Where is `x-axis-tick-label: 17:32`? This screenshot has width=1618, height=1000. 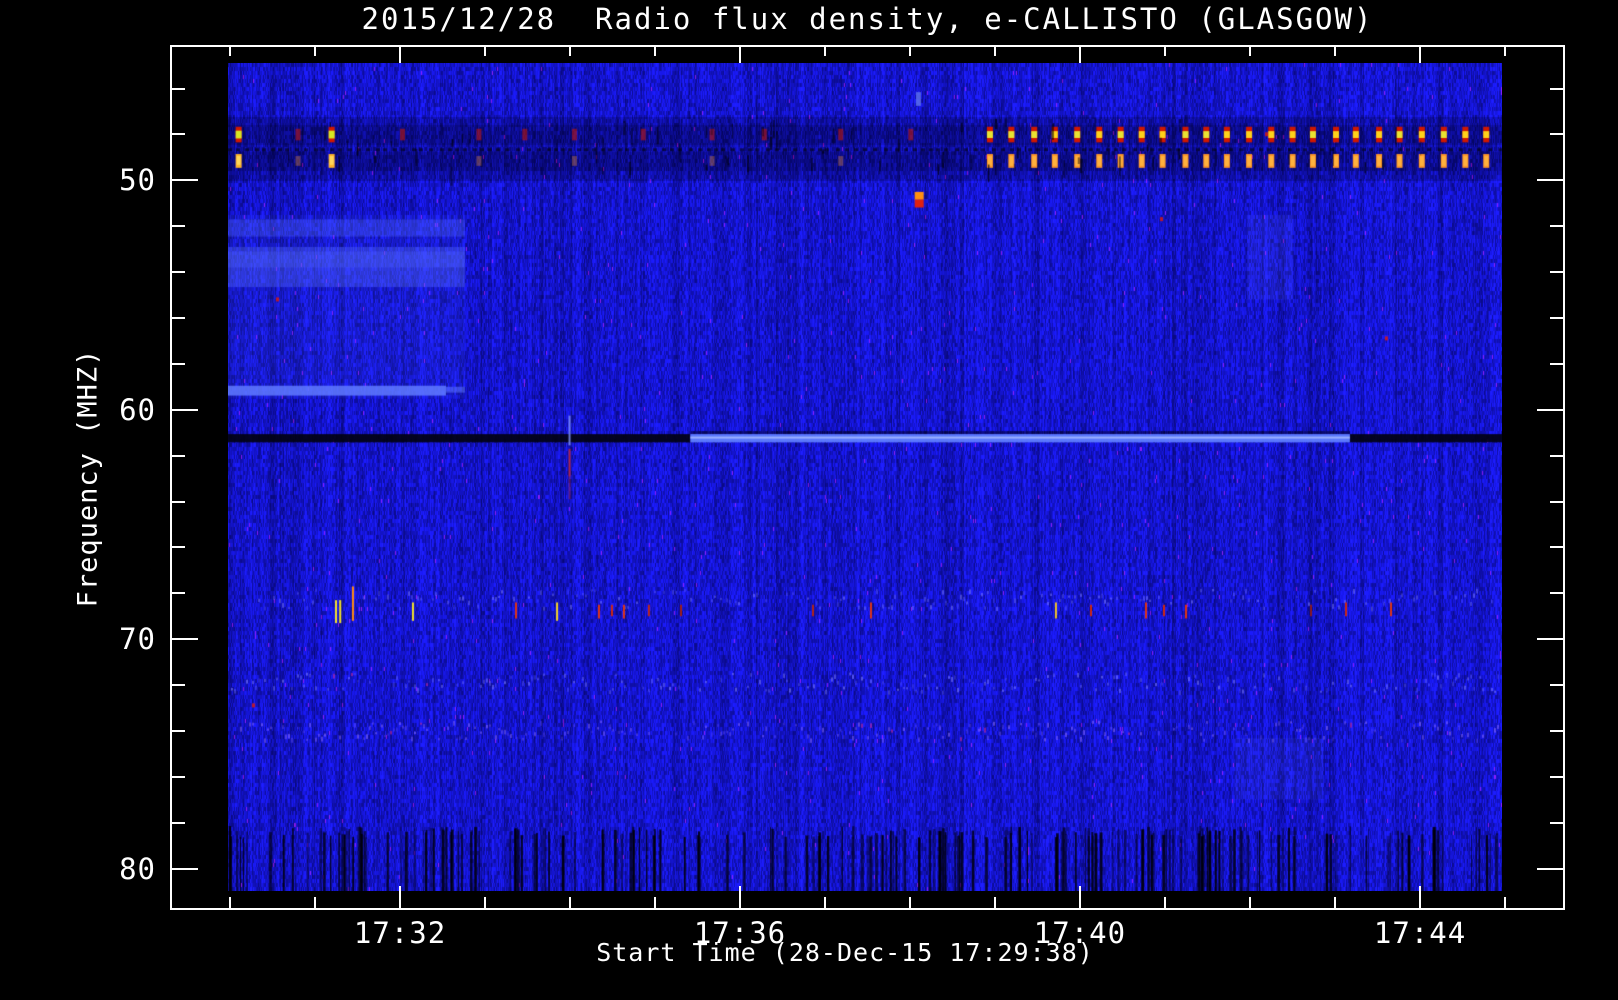 x-axis-tick-label: 17:32 is located at coordinates (400, 933).